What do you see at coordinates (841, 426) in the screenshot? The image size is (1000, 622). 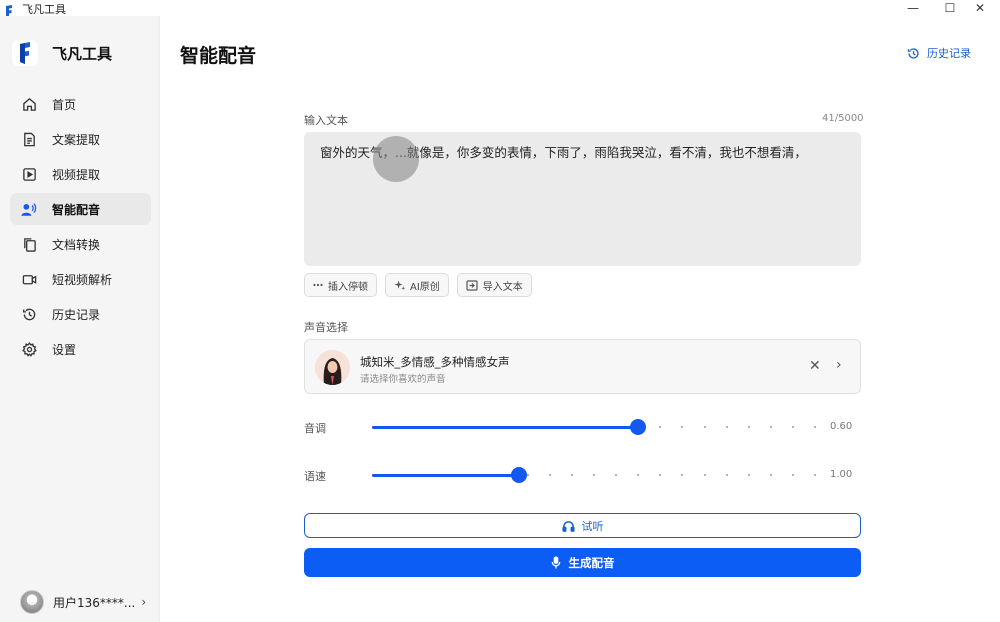 I see `pitch-value: 0.60` at bounding box center [841, 426].